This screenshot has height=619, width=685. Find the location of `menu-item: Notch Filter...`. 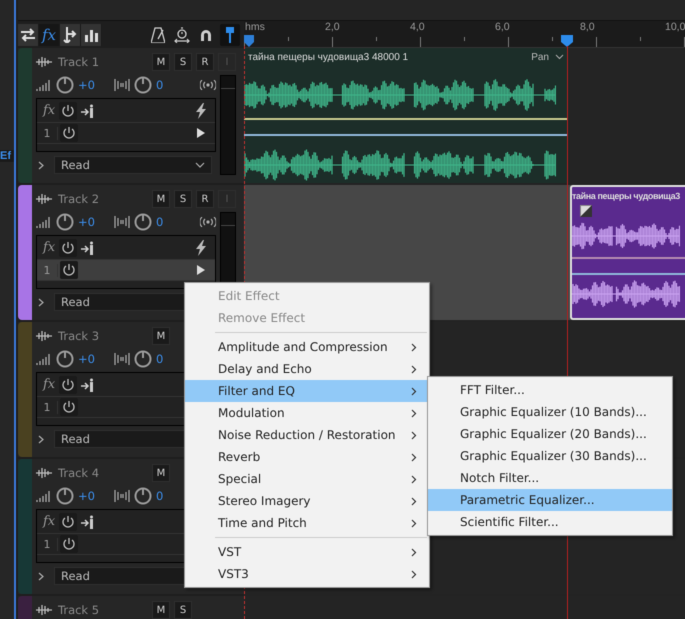

menu-item: Notch Filter... is located at coordinates (550, 478).